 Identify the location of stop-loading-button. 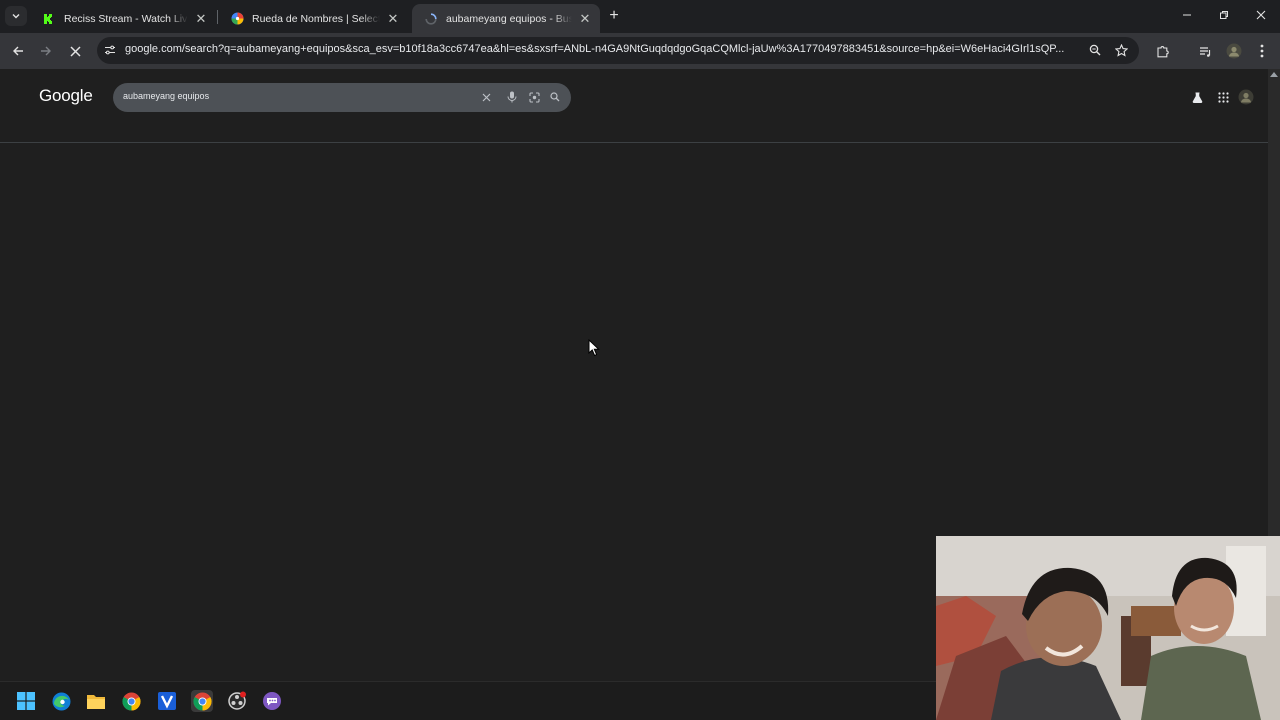
(75, 51).